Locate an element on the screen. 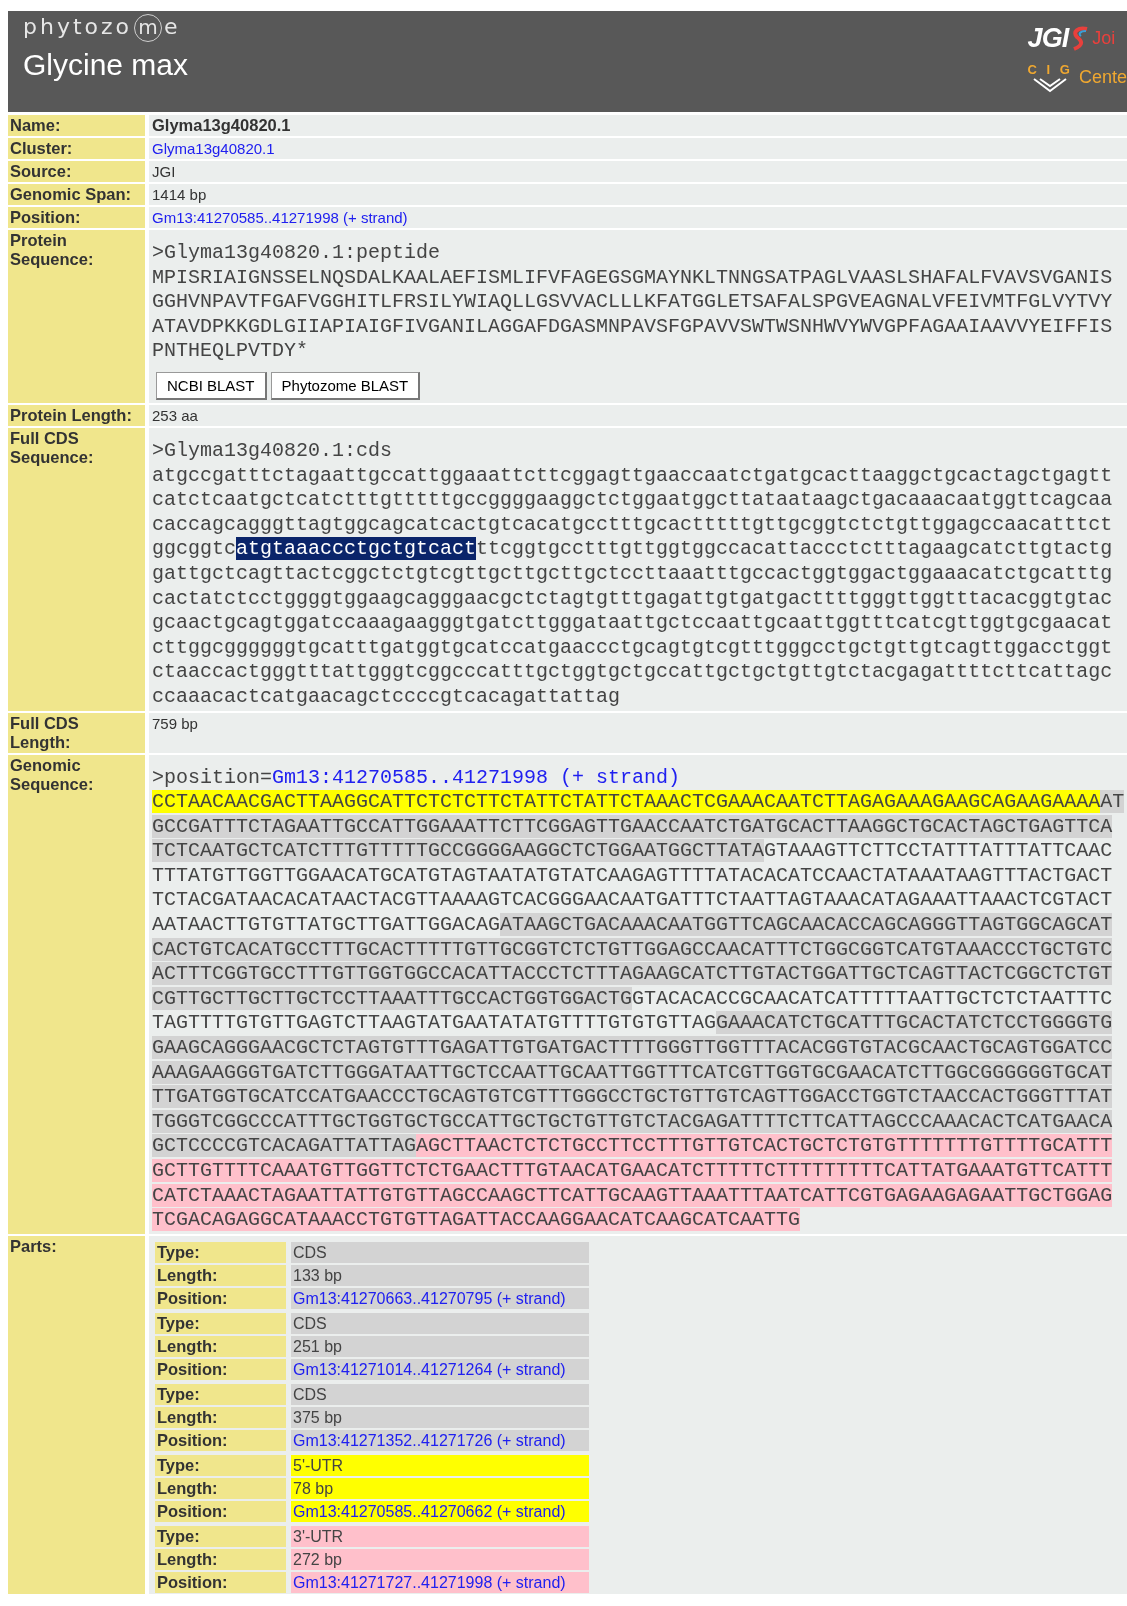 This screenshot has width=1127, height=1606. field-label: Name: is located at coordinates (76, 125).